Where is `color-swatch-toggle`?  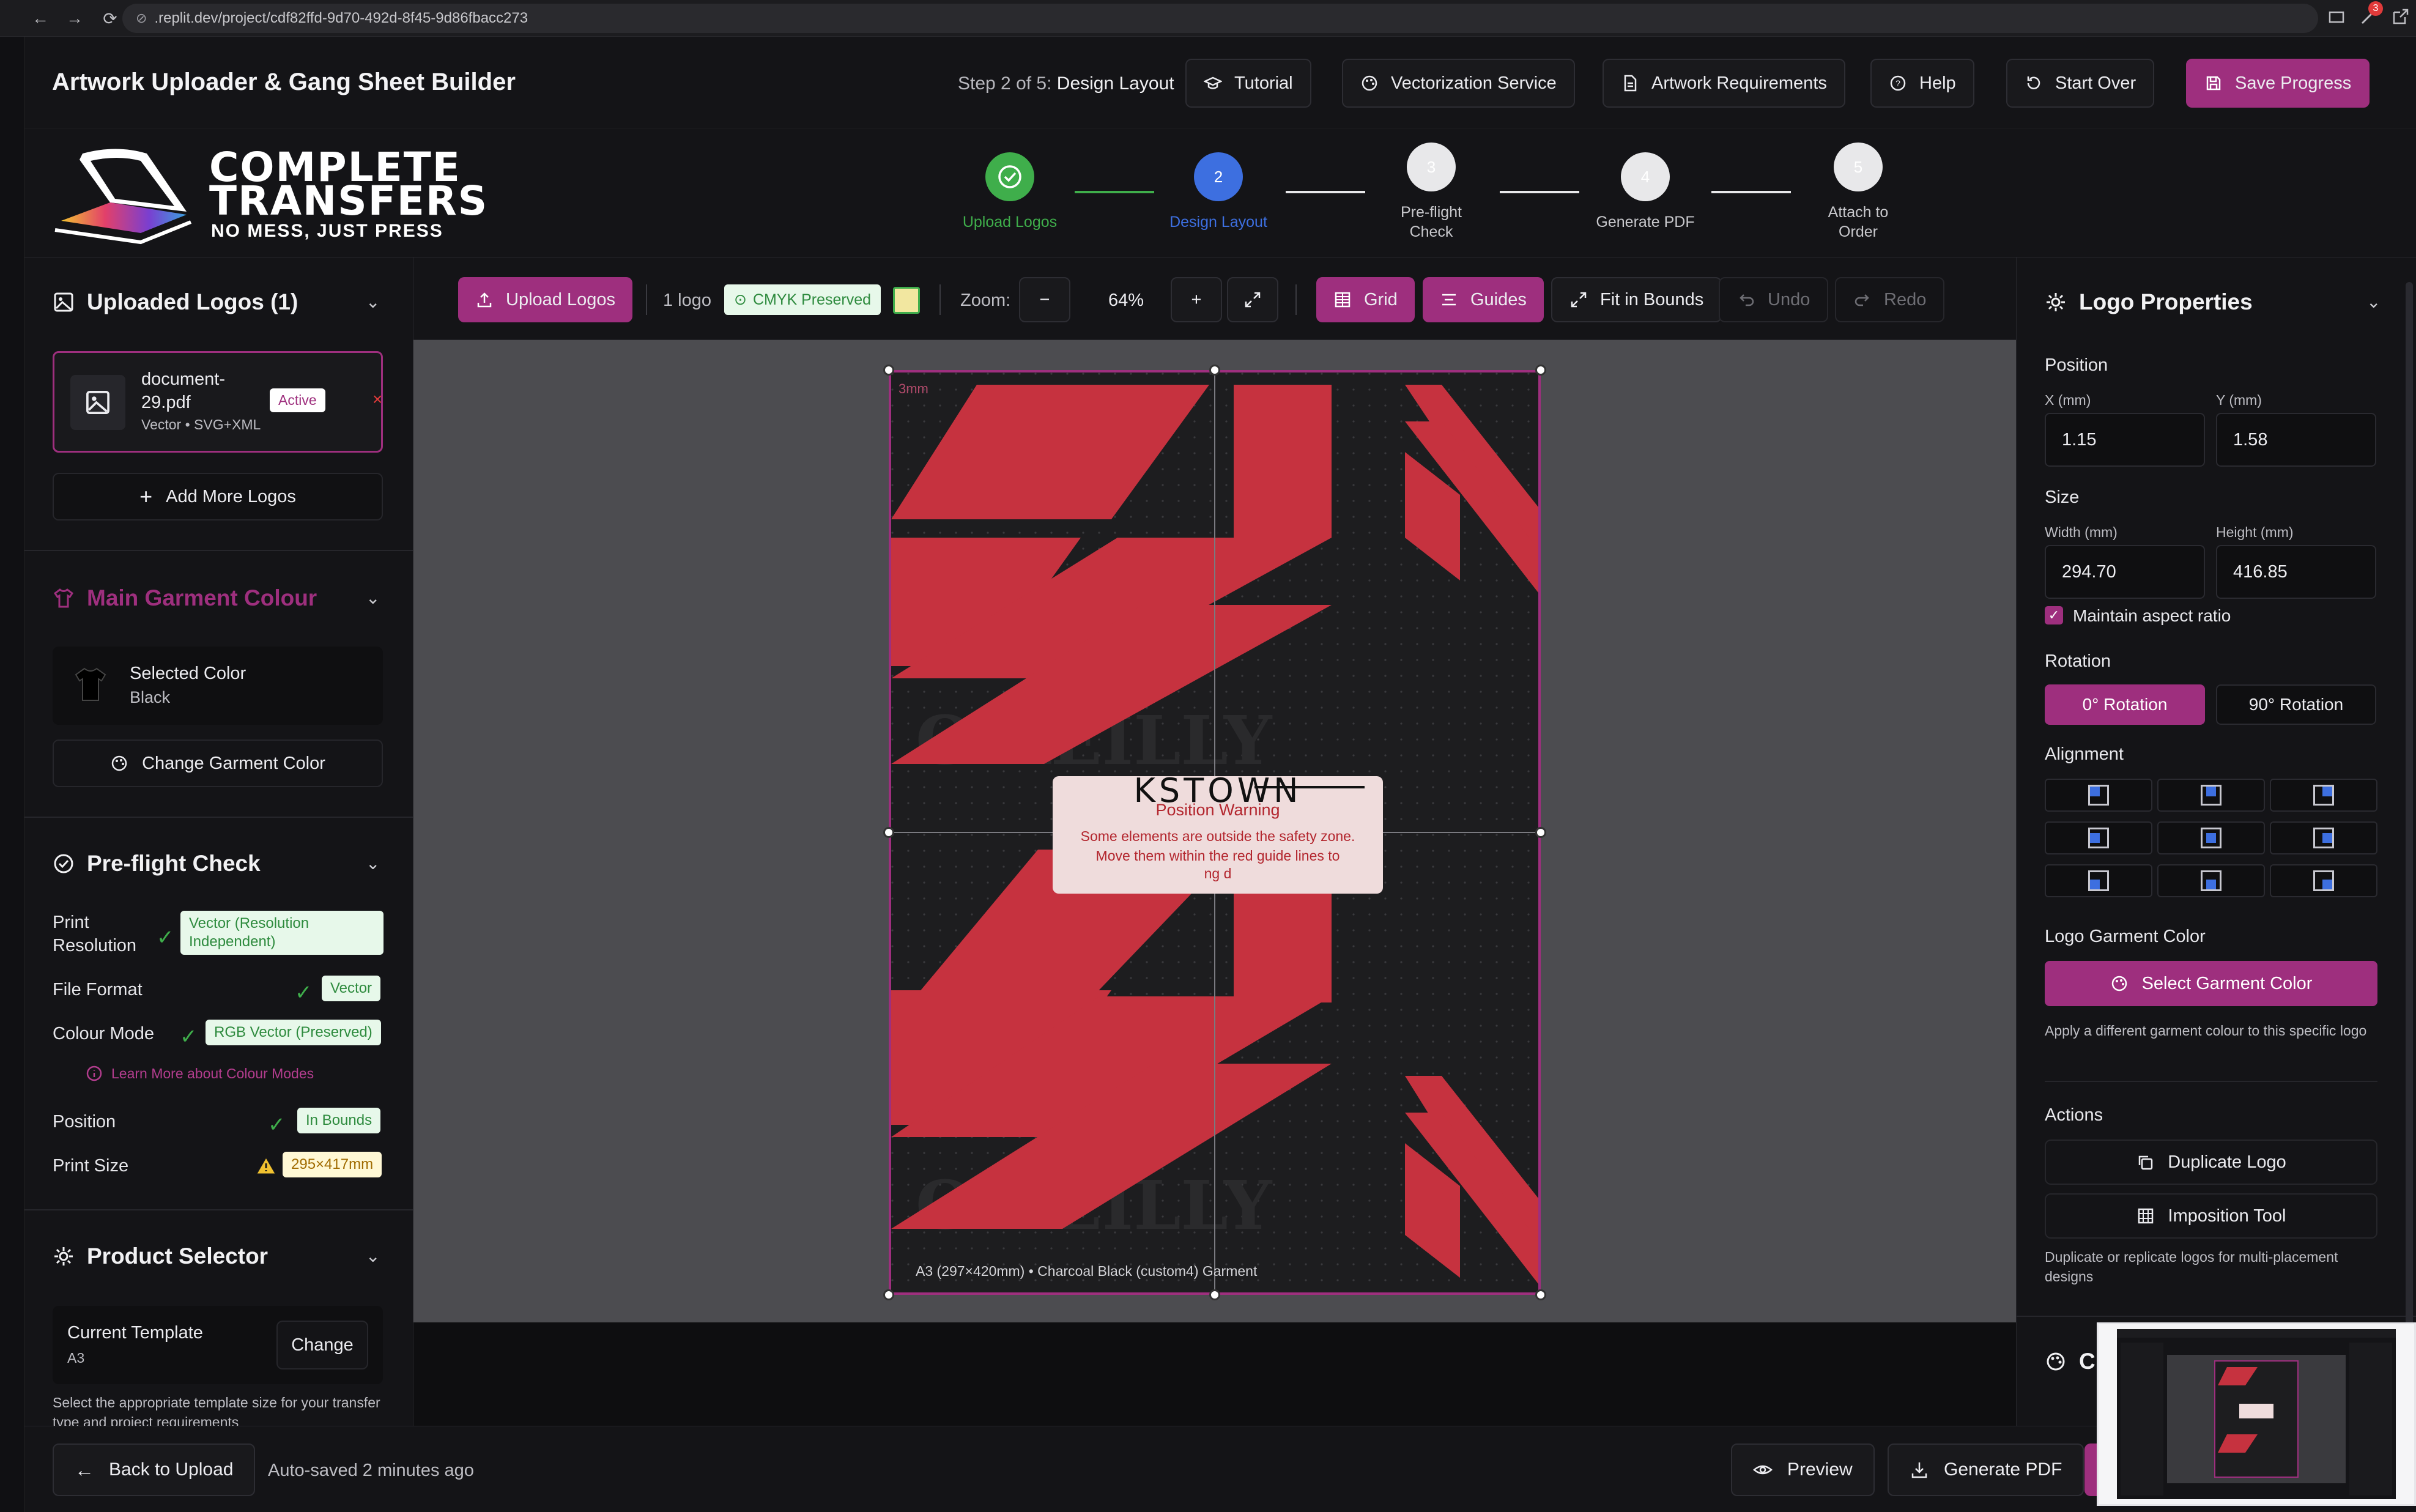
color-swatch-toggle is located at coordinates (906, 300).